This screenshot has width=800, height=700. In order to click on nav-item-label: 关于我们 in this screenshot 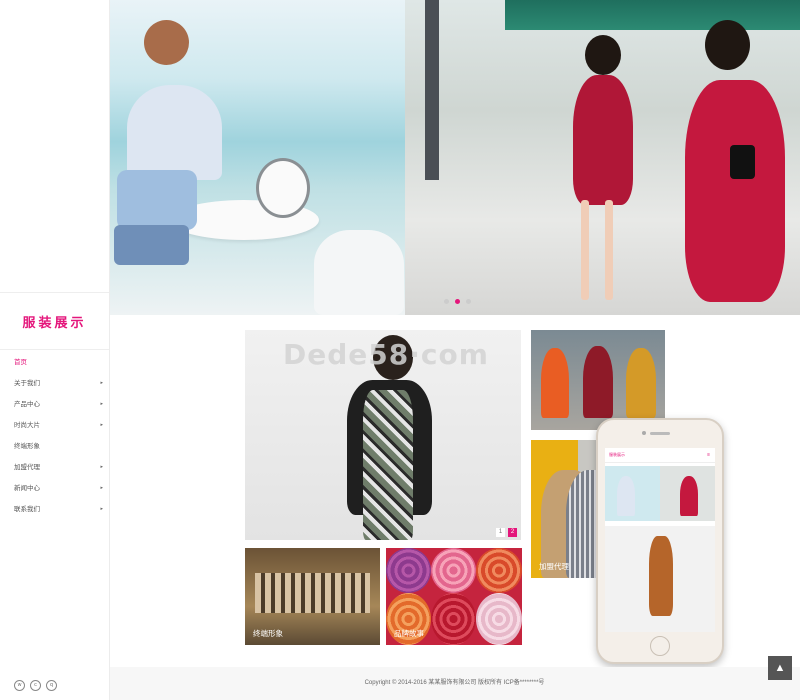, I will do `click(27, 383)`.